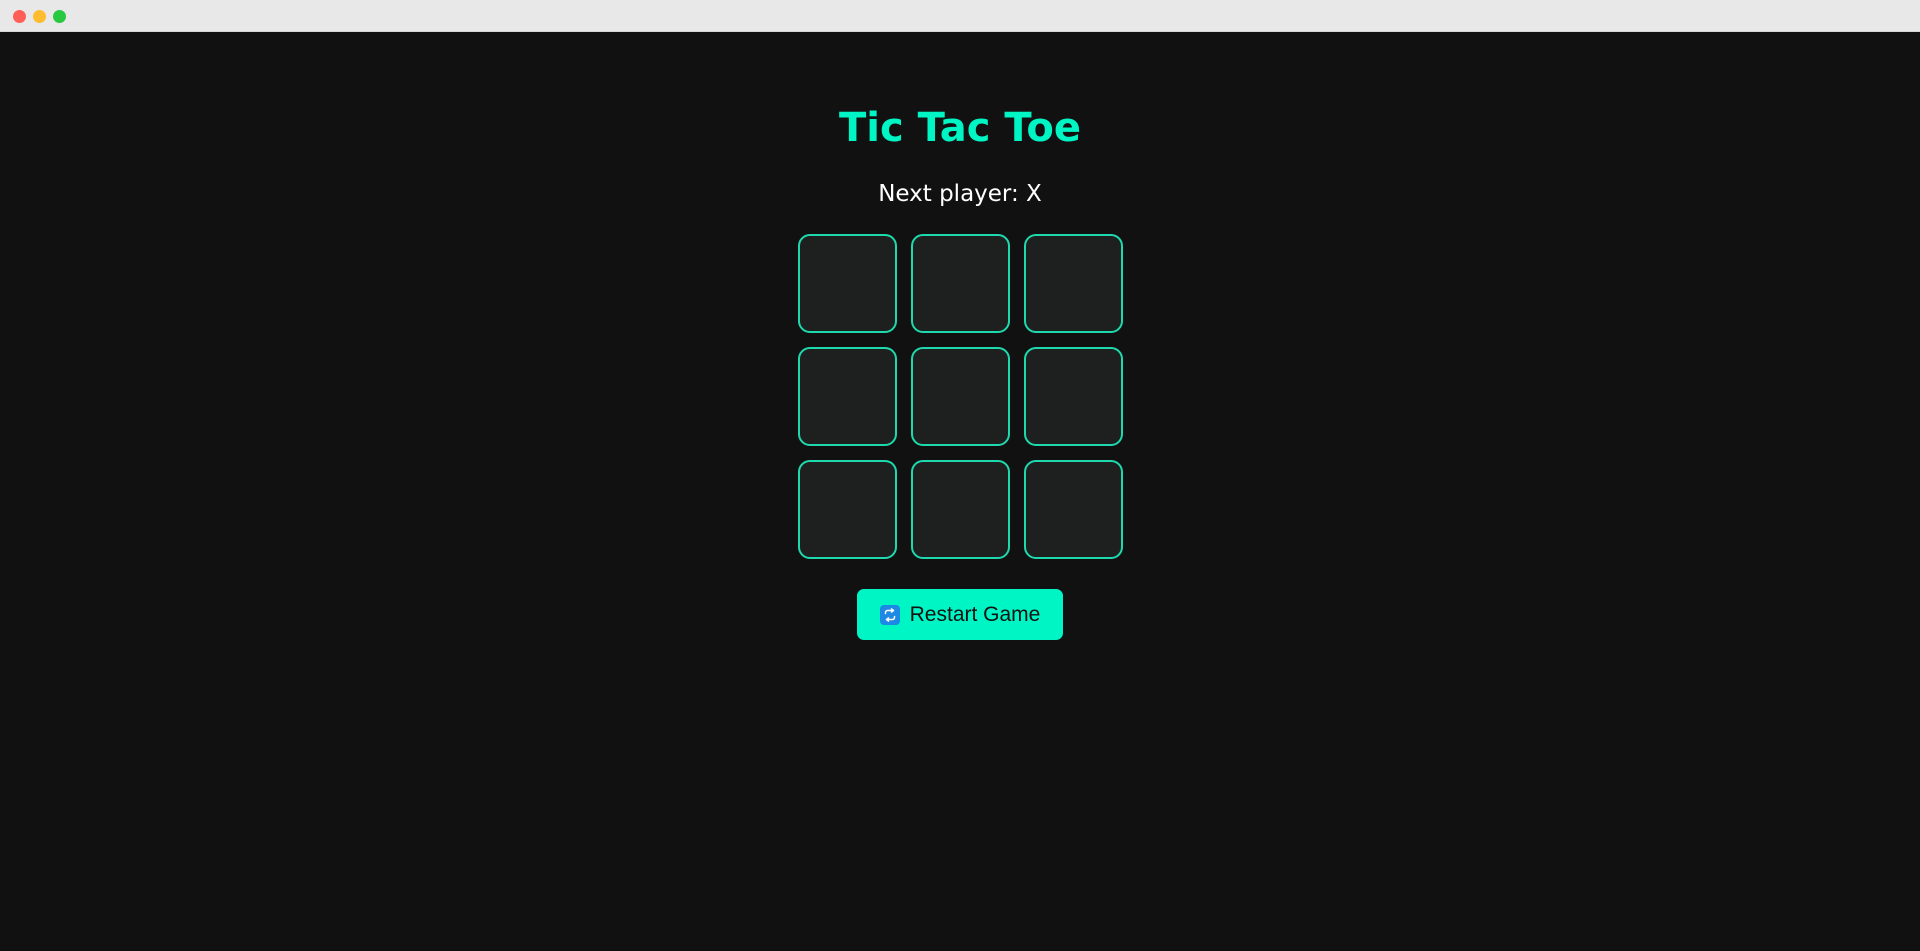 This screenshot has width=1920, height=951. I want to click on repeat-icon, so click(889, 614).